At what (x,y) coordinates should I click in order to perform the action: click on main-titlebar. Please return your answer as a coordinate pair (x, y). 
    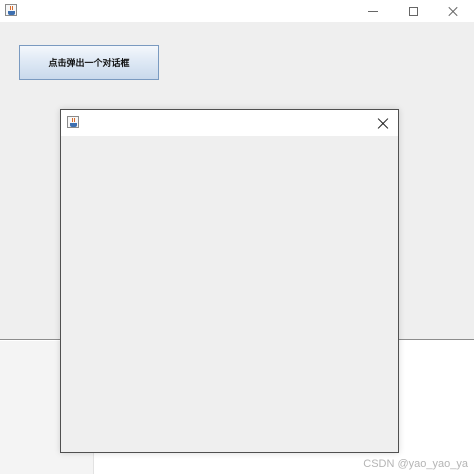
    Looking at the image, I should click on (237, 11).